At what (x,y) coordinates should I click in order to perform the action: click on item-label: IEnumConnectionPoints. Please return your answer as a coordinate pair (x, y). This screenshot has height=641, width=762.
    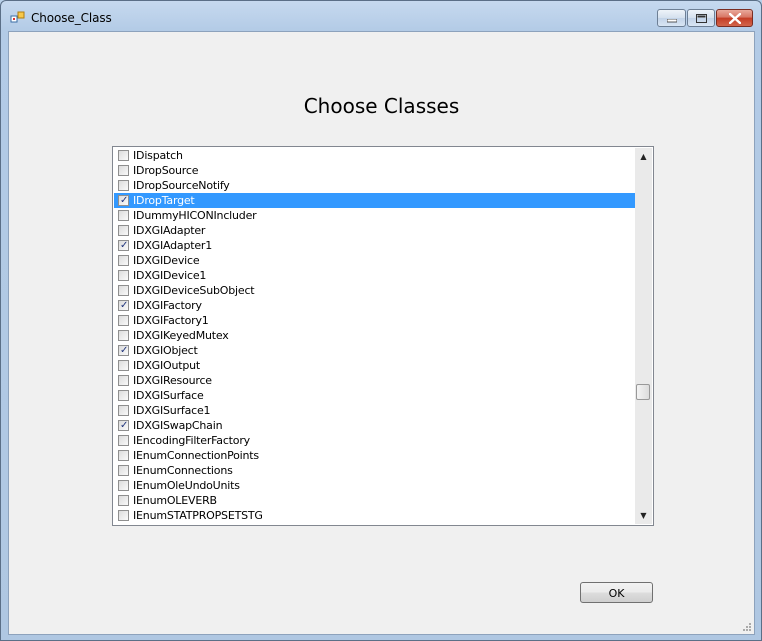
    Looking at the image, I should click on (196, 455).